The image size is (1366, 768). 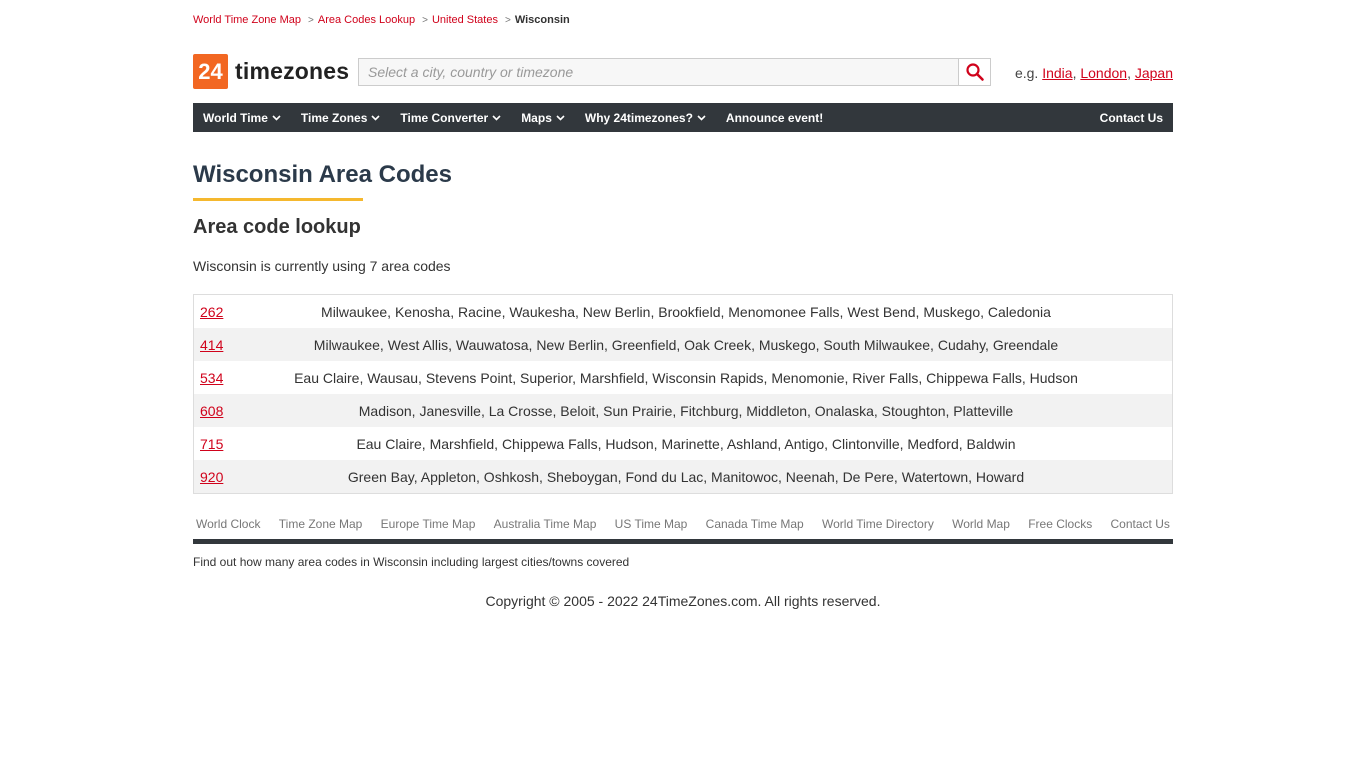 I want to click on breadcrumb-world-time-zone-map: World Time Zone Map, so click(x=247, y=20).